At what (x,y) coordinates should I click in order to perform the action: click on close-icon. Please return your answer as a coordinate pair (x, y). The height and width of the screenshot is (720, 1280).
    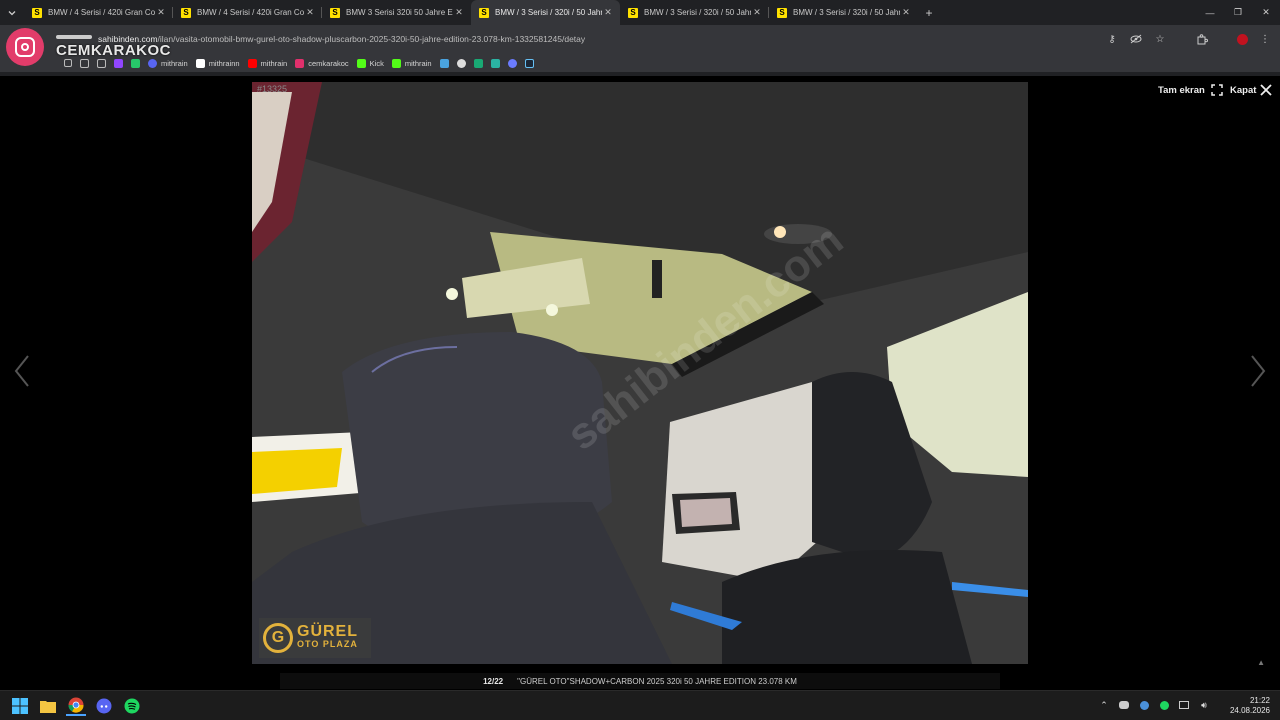
    Looking at the image, I should click on (1266, 90).